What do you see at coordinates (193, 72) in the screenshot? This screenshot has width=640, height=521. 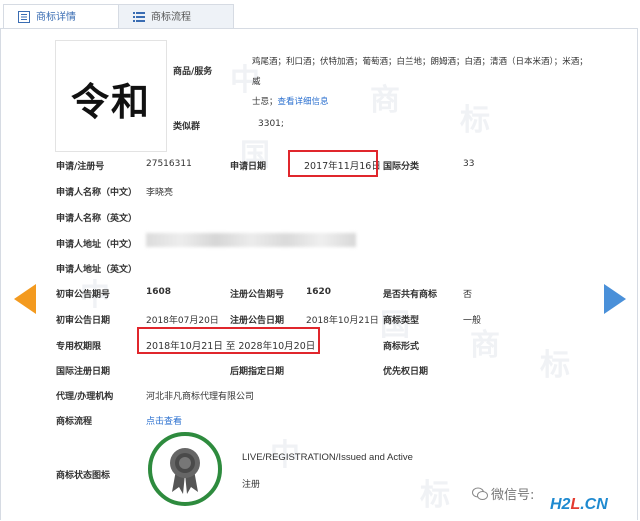 I see `goods-services-label: 商品/服务` at bounding box center [193, 72].